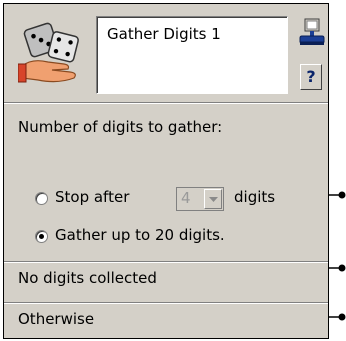  What do you see at coordinates (120, 127) in the screenshot?
I see `digits-heading: Number of digits to gather:` at bounding box center [120, 127].